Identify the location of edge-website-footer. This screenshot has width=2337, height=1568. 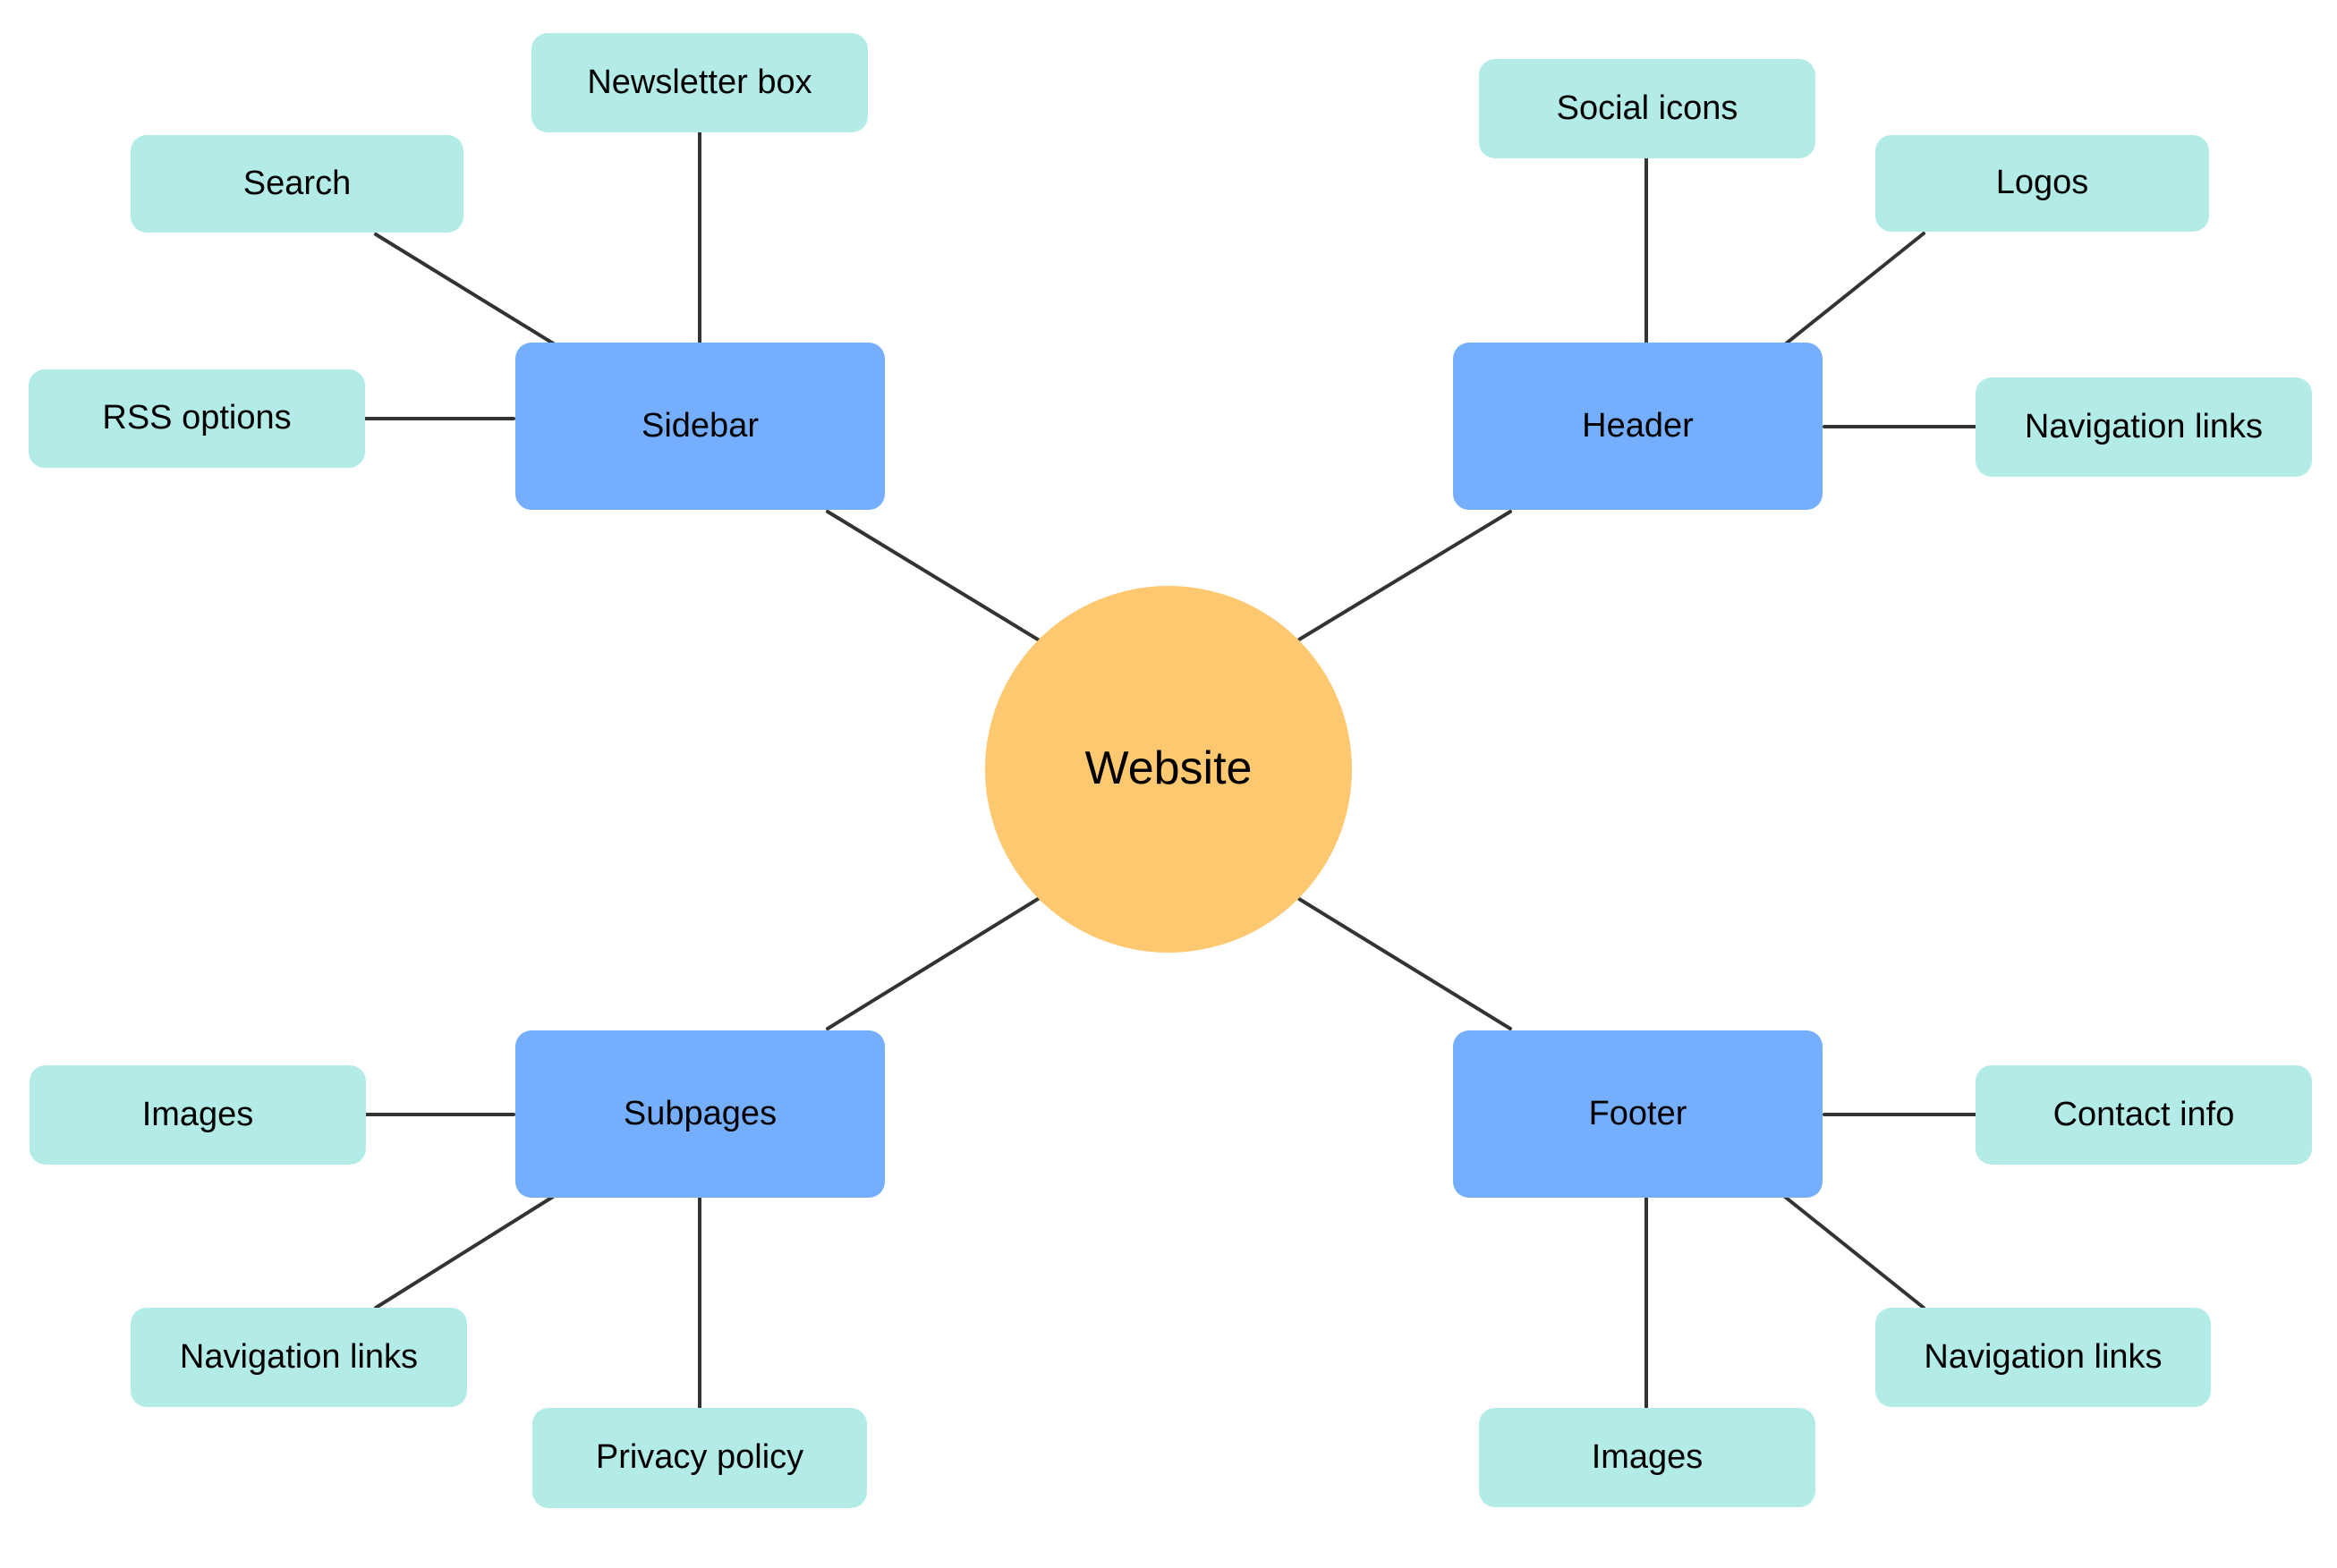
(1405, 964).